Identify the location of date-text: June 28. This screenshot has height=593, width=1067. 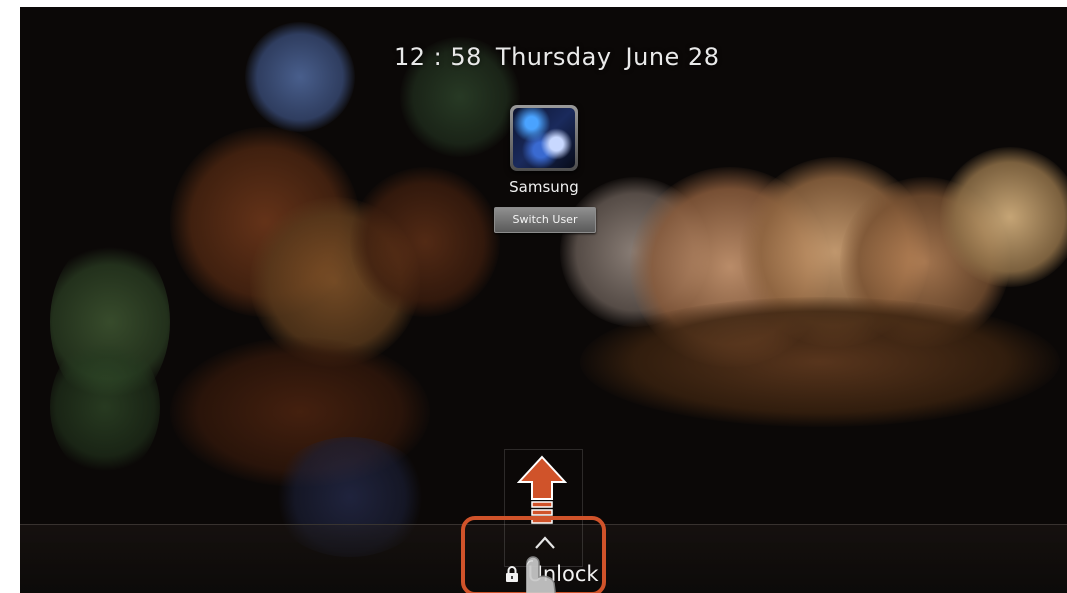
(672, 57).